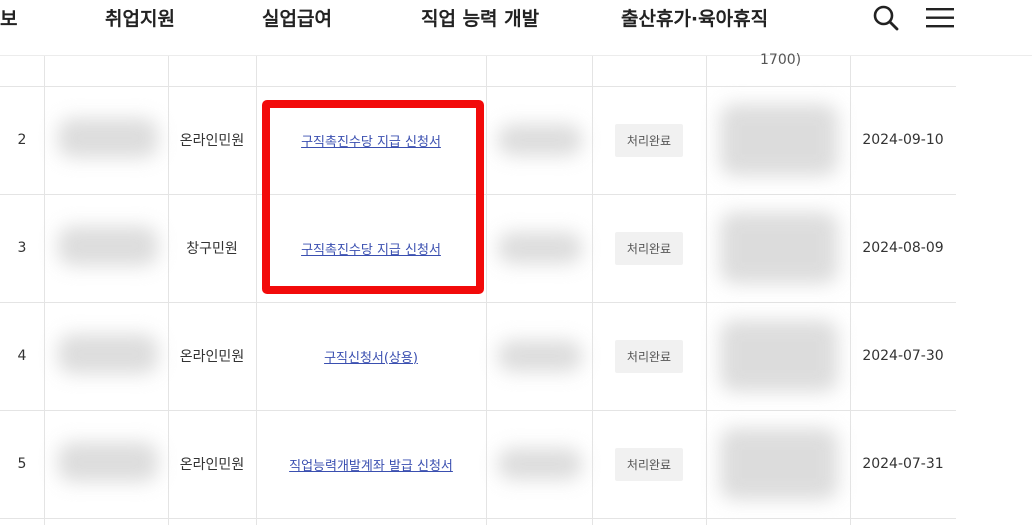  I want to click on nav-item-employment-support: 취업지원, so click(140, 17).